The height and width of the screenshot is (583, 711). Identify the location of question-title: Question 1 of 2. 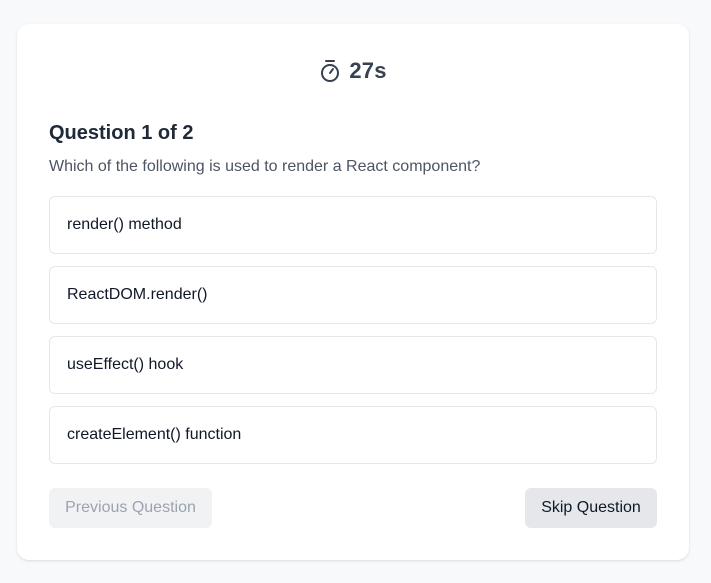
(121, 133).